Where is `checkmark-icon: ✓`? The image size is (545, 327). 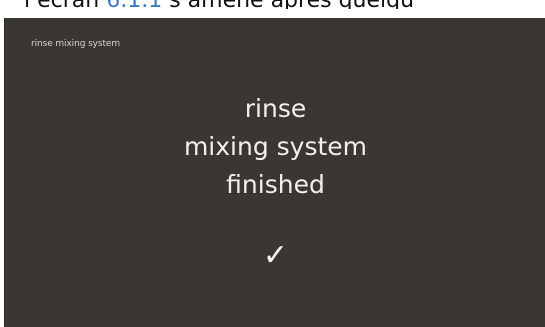
checkmark-icon: ✓ is located at coordinates (275, 255).